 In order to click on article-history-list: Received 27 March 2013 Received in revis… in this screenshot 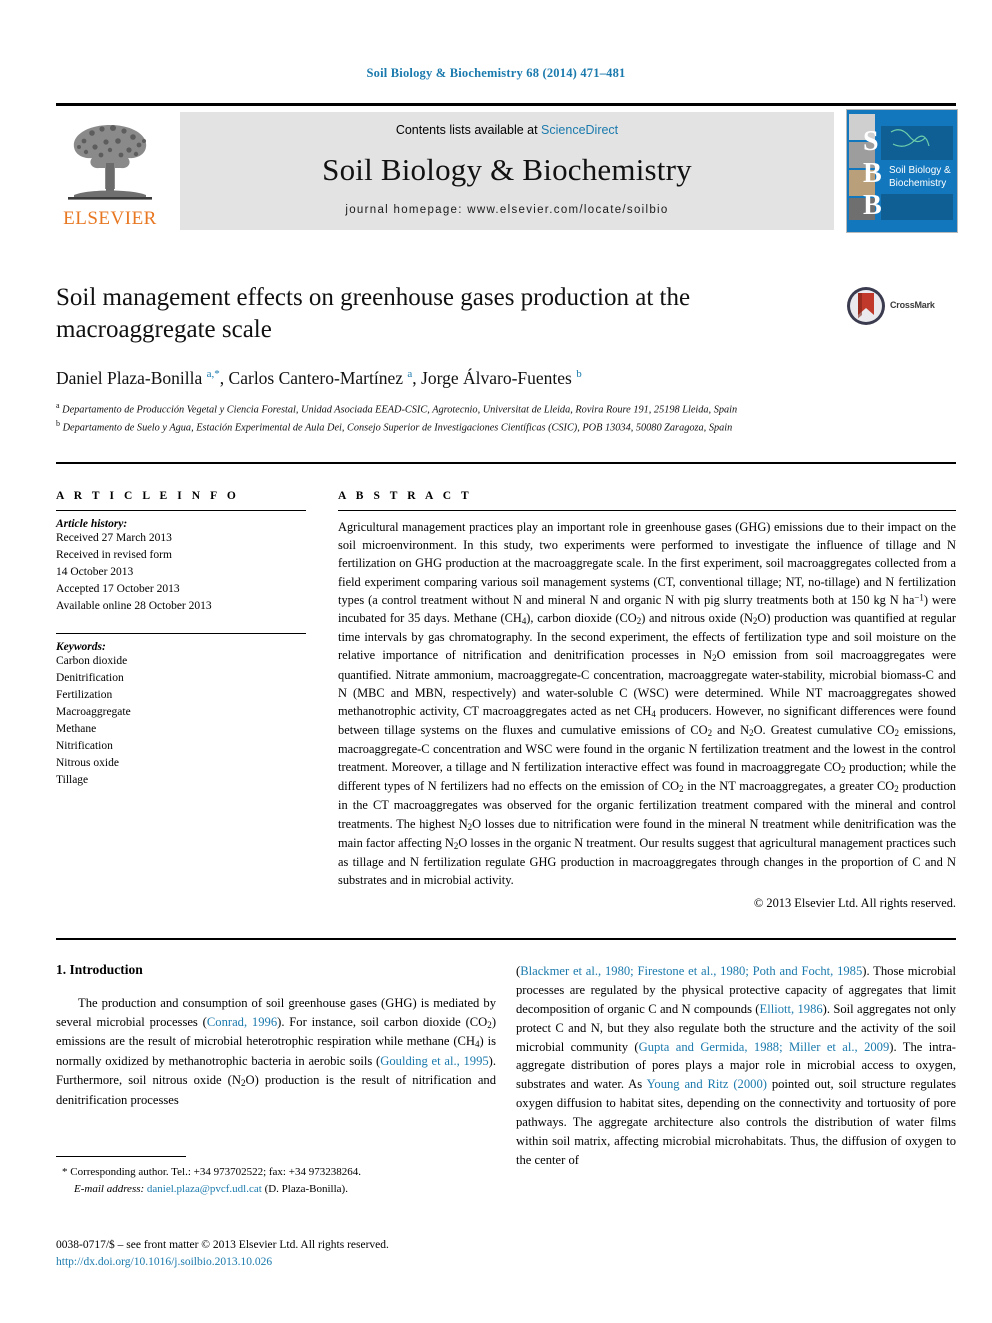, I will do `click(181, 572)`.